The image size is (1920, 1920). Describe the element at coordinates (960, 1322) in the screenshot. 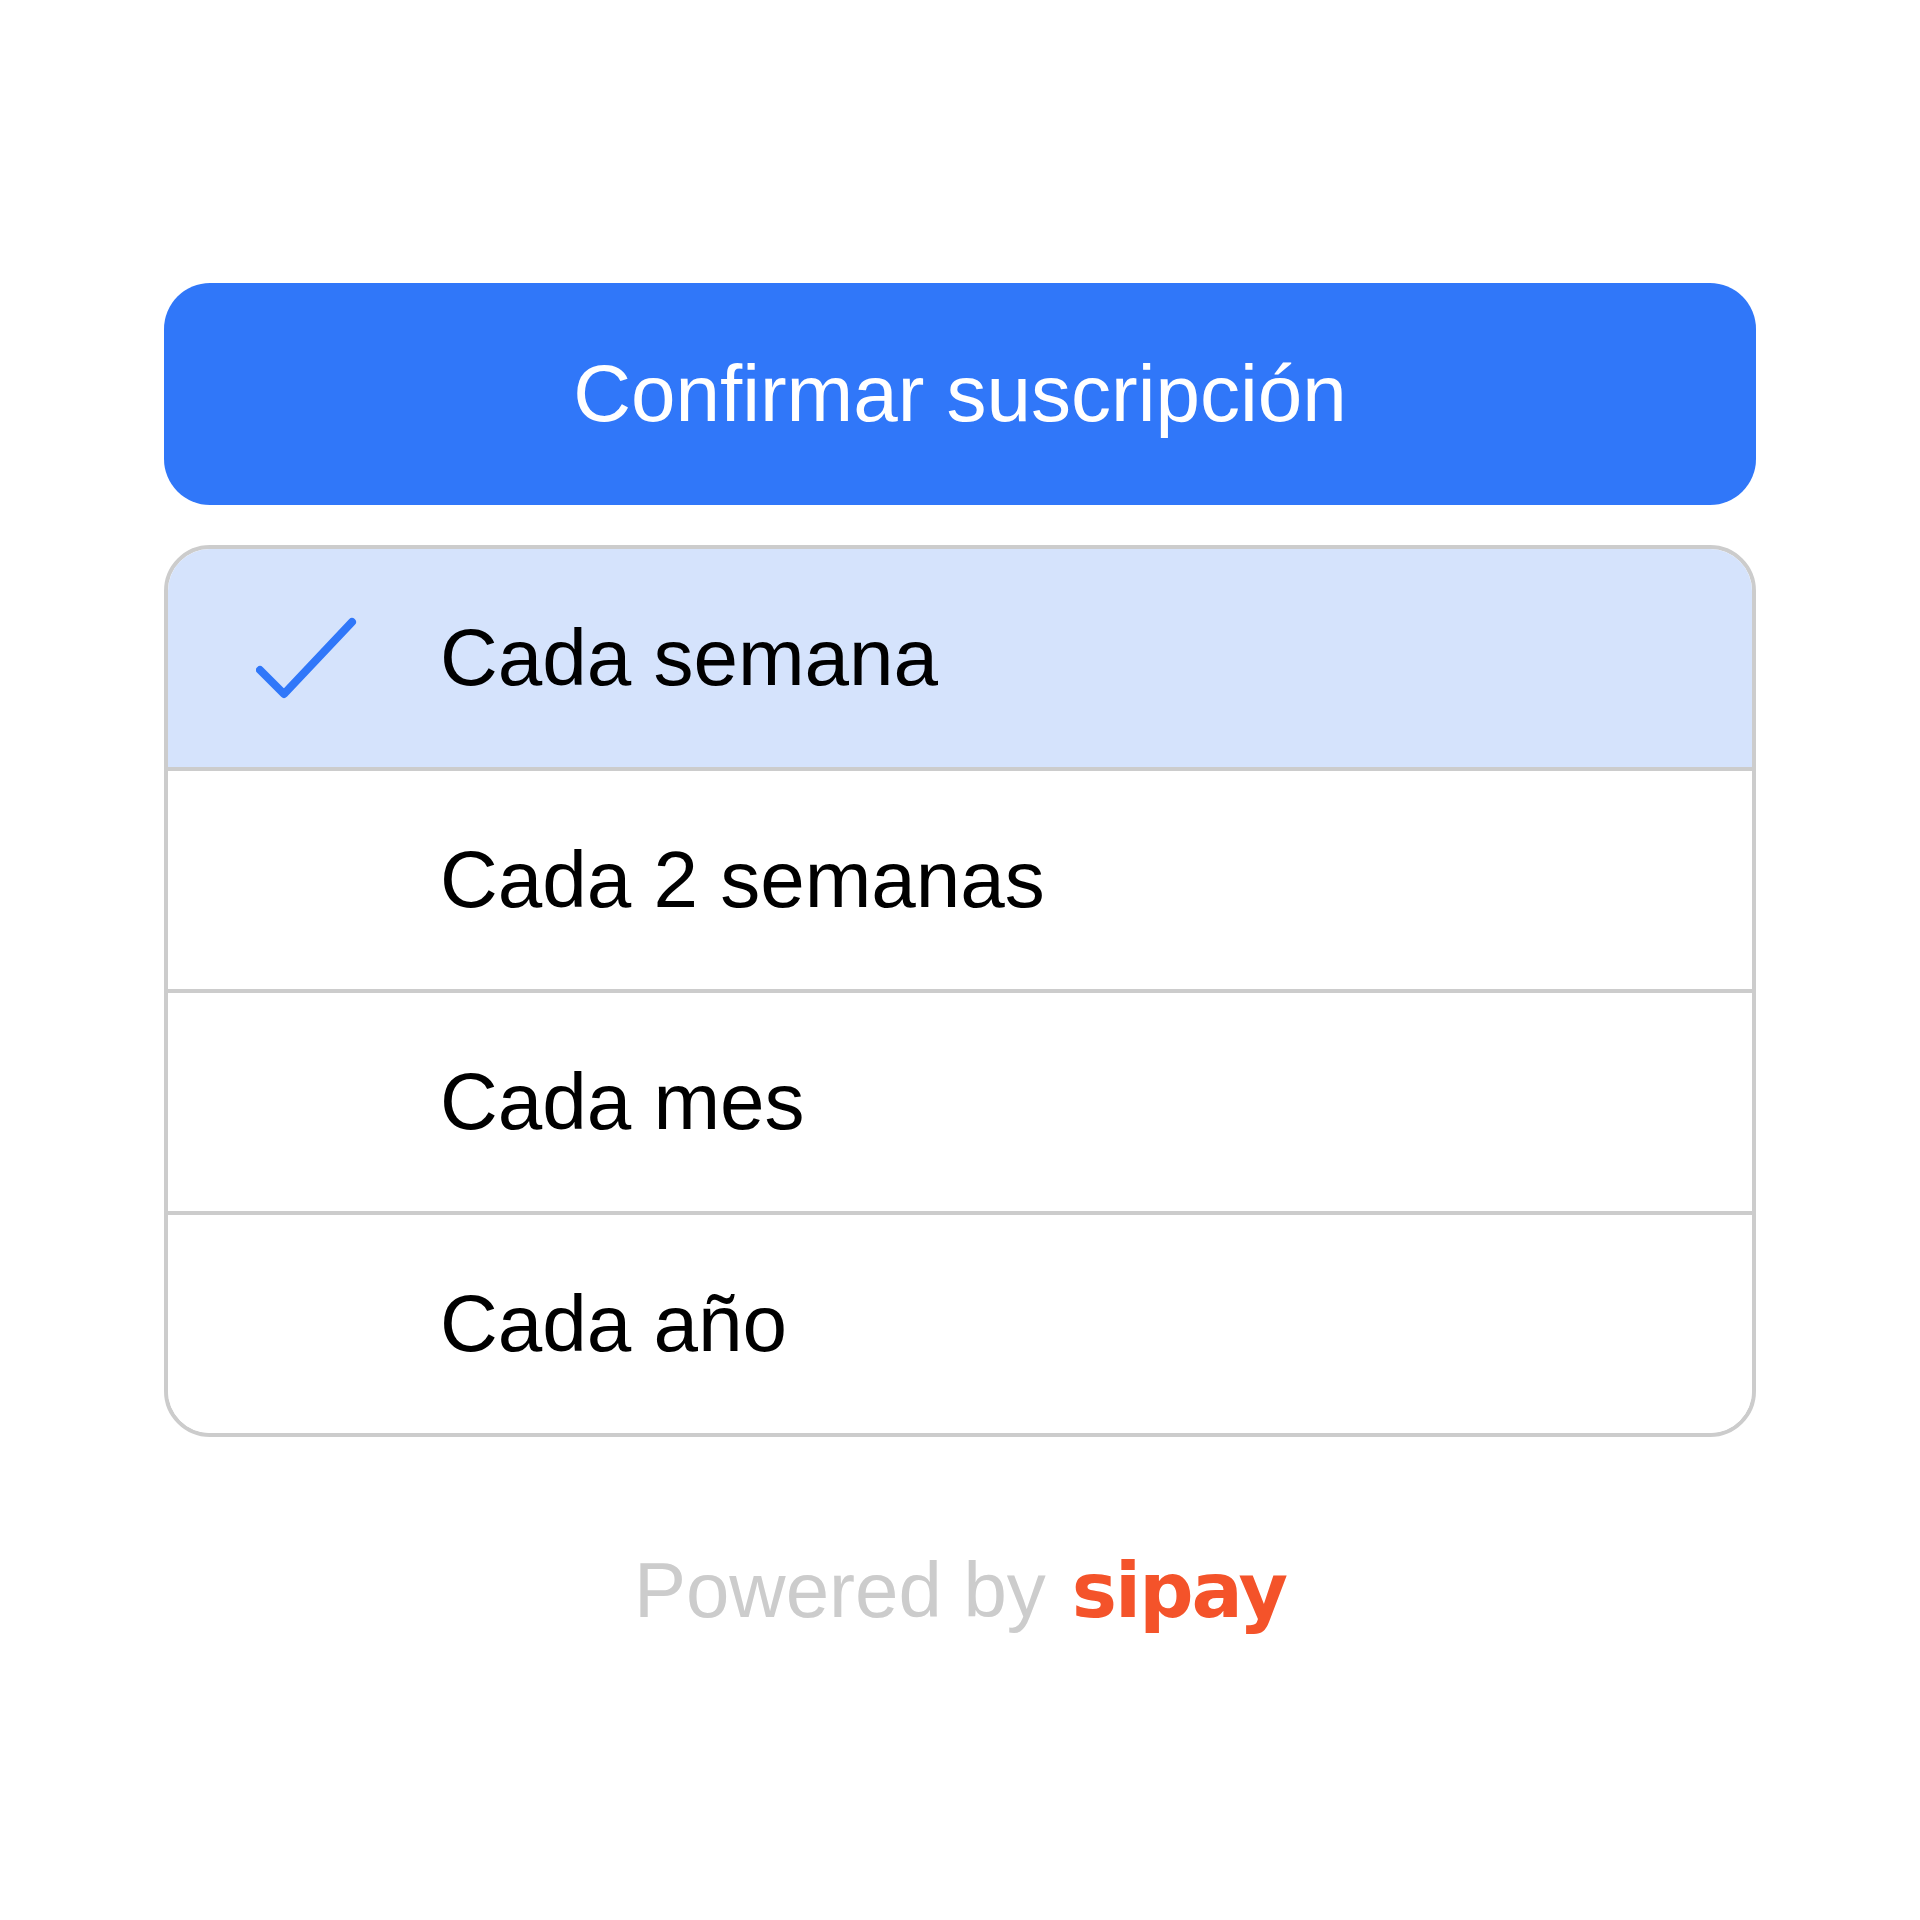

I see `frequency-option: Cada año` at that location.